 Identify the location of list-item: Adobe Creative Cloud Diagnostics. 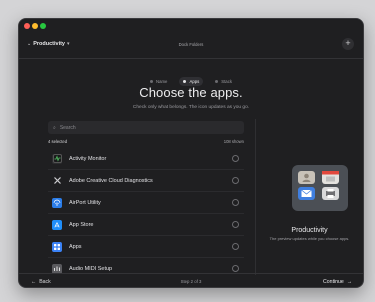
(146, 181).